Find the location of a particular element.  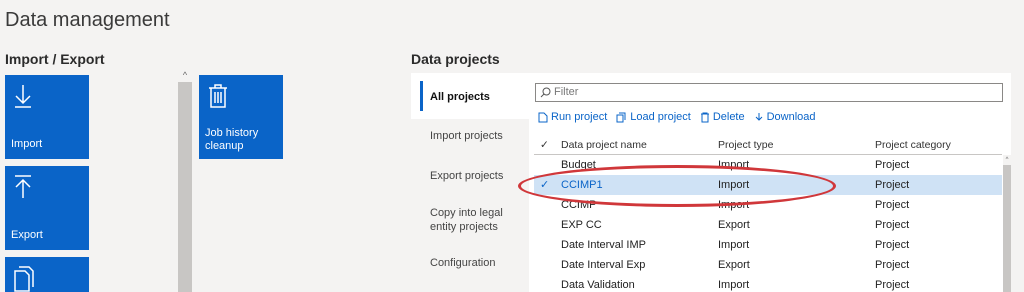

table-row: EXP CC Export Project is located at coordinates (768, 225).